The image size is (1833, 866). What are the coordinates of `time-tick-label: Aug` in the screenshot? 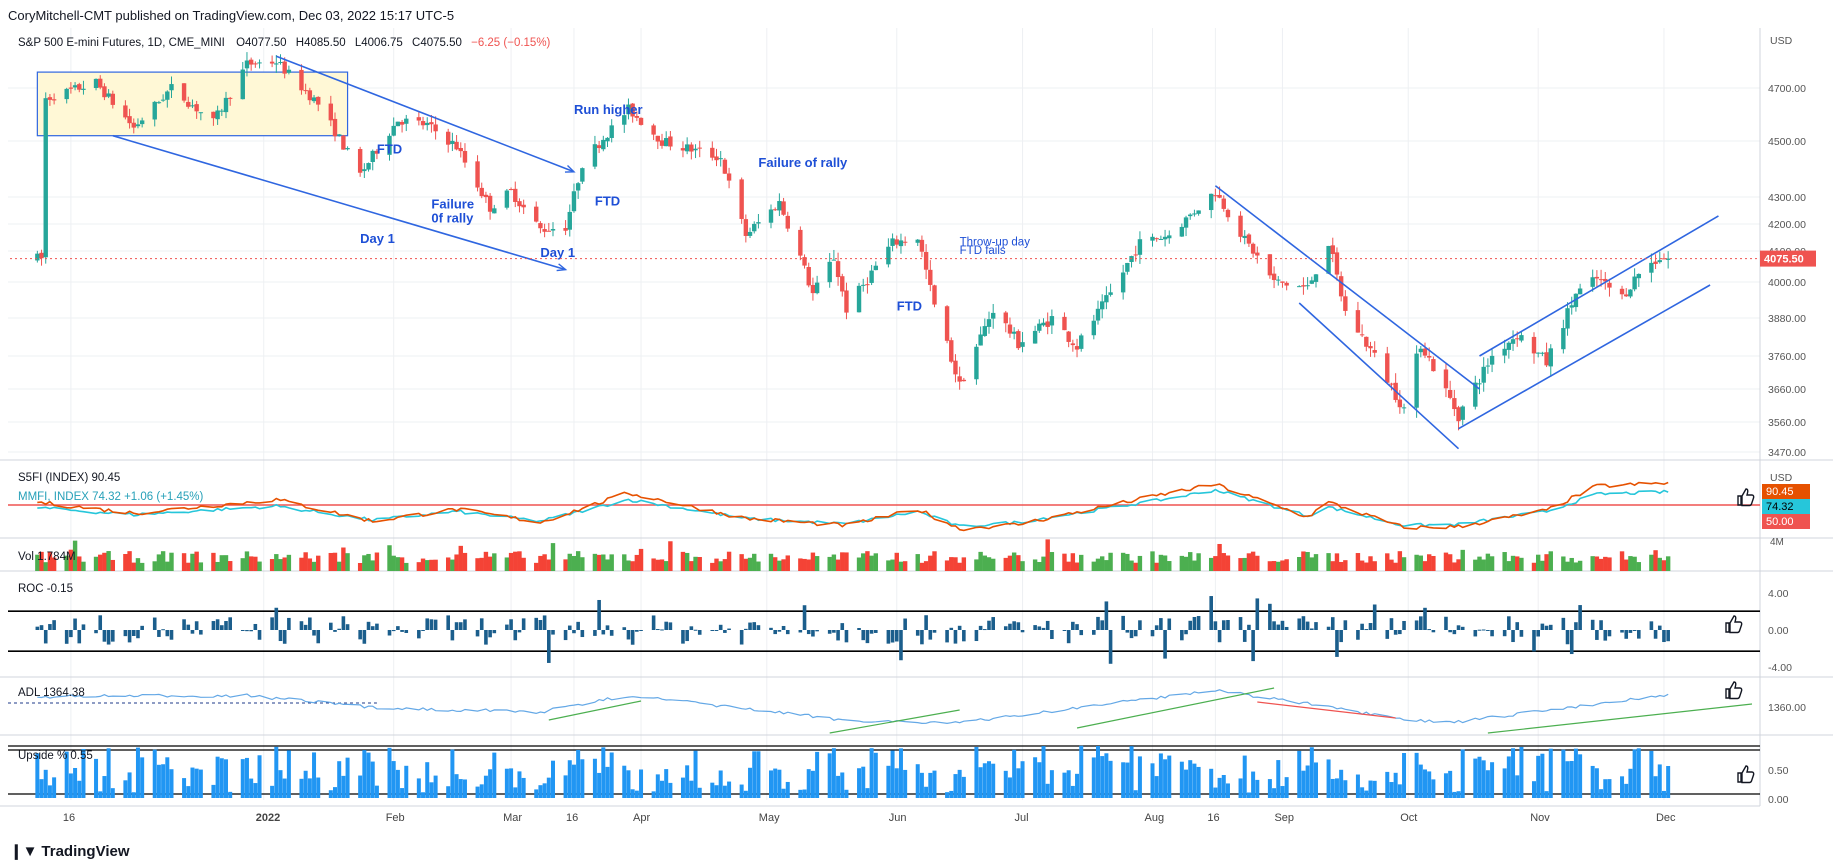 It's located at (1155, 818).